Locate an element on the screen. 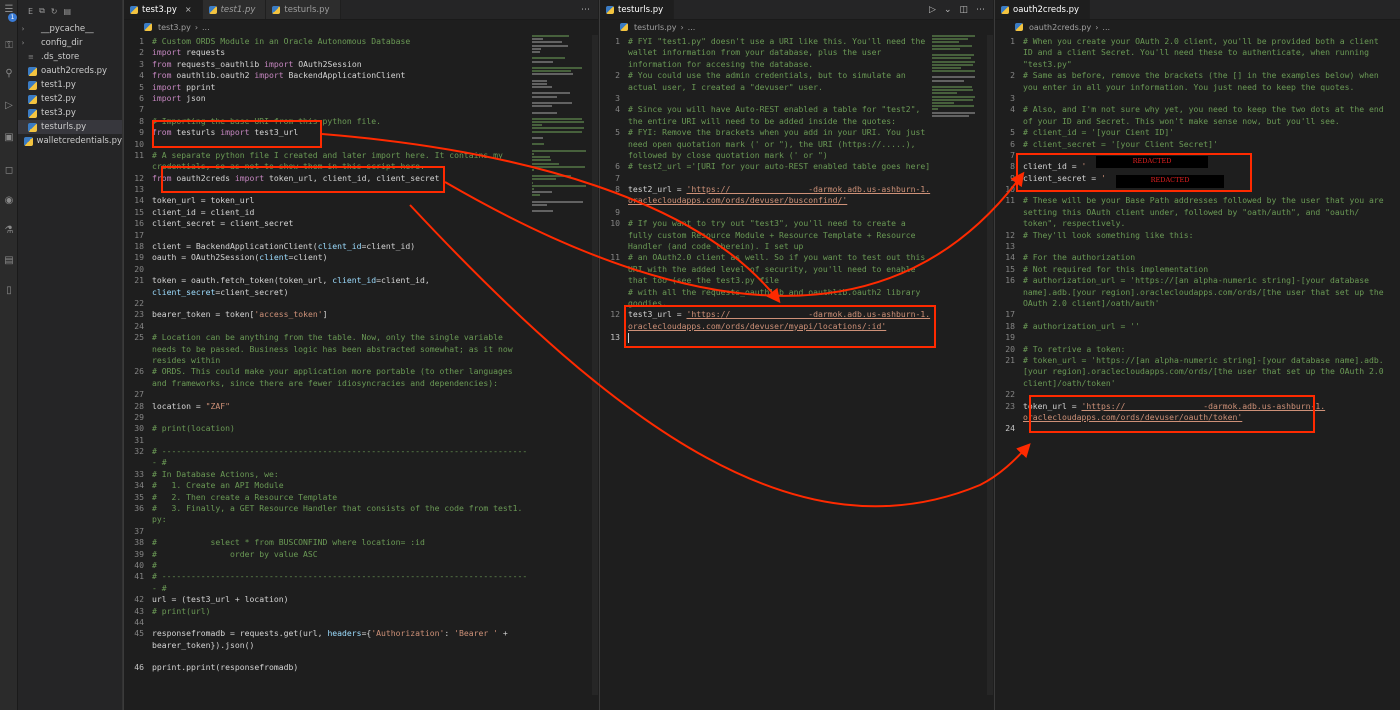 The width and height of the screenshot is (1400, 710). collapse-all-icon: ▤ is located at coordinates (67, 11).